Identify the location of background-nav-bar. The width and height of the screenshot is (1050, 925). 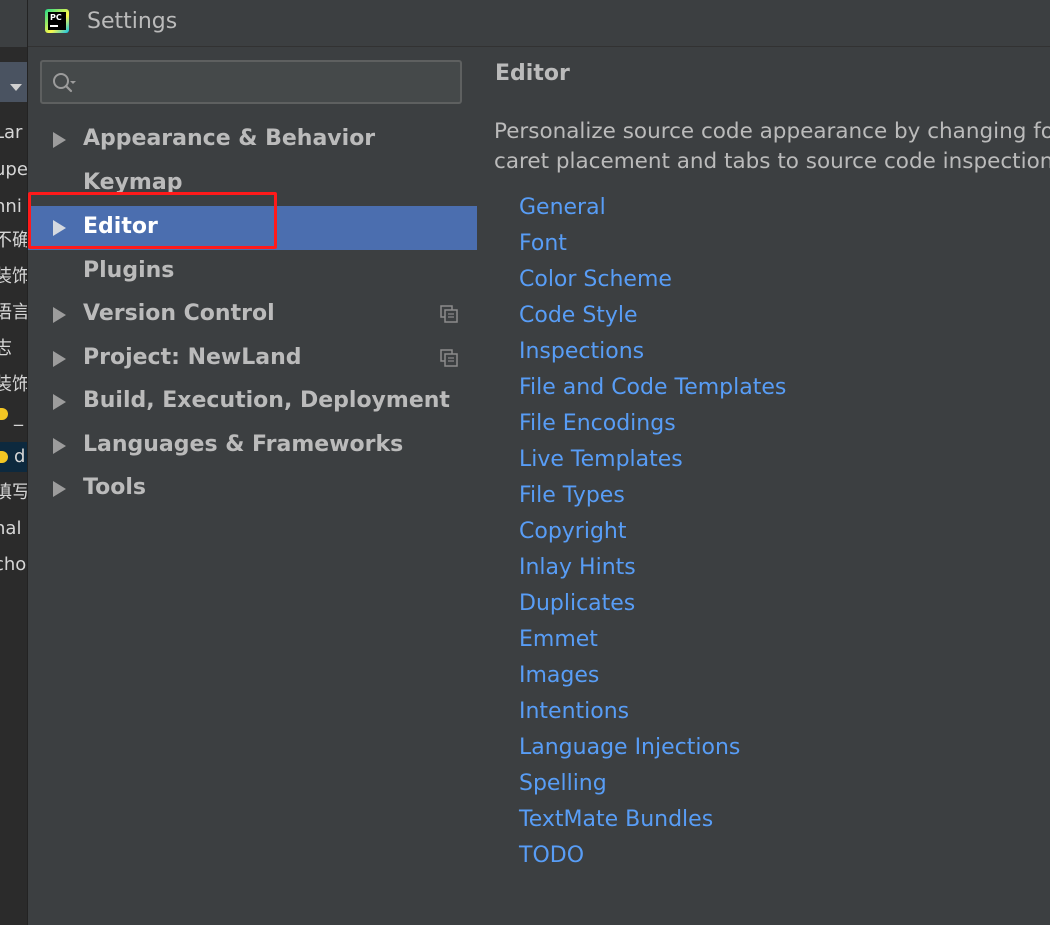
(13, 82).